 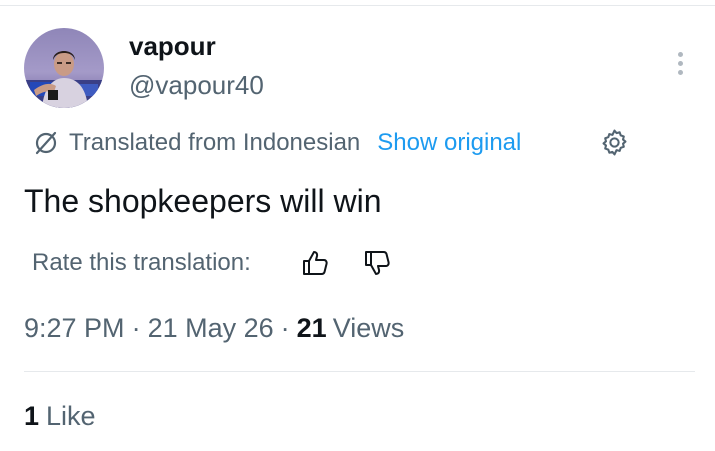 What do you see at coordinates (196, 85) in the screenshot?
I see `user-handle: @vapour40` at bounding box center [196, 85].